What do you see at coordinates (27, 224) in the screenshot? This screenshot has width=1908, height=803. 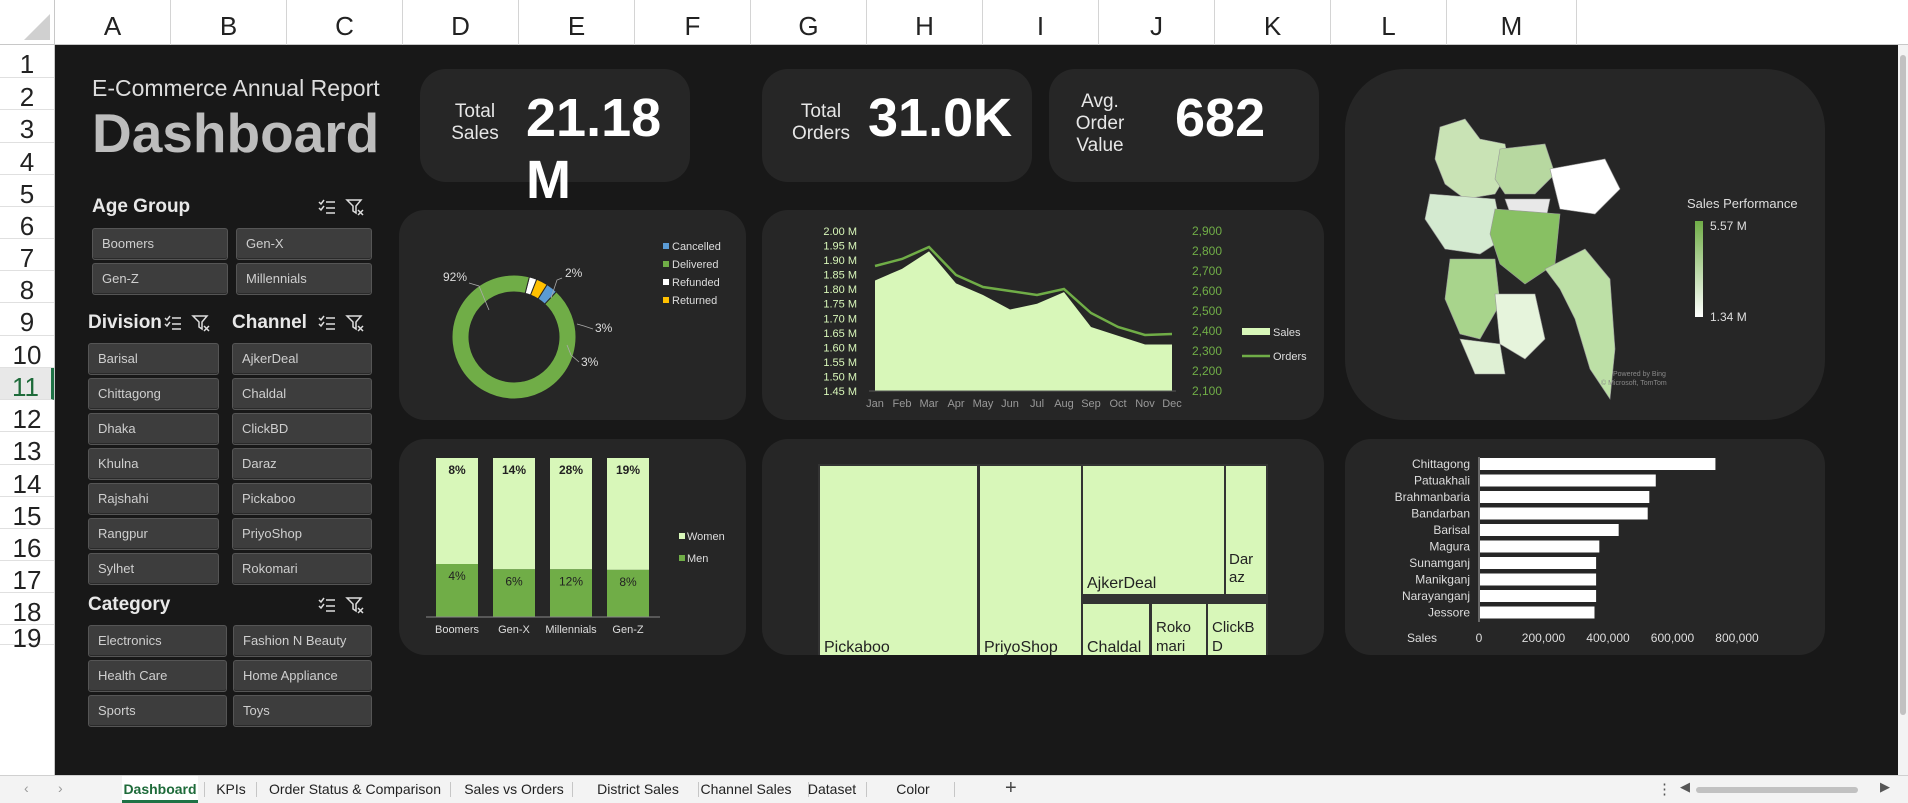 I see `row-header-6: 6` at bounding box center [27, 224].